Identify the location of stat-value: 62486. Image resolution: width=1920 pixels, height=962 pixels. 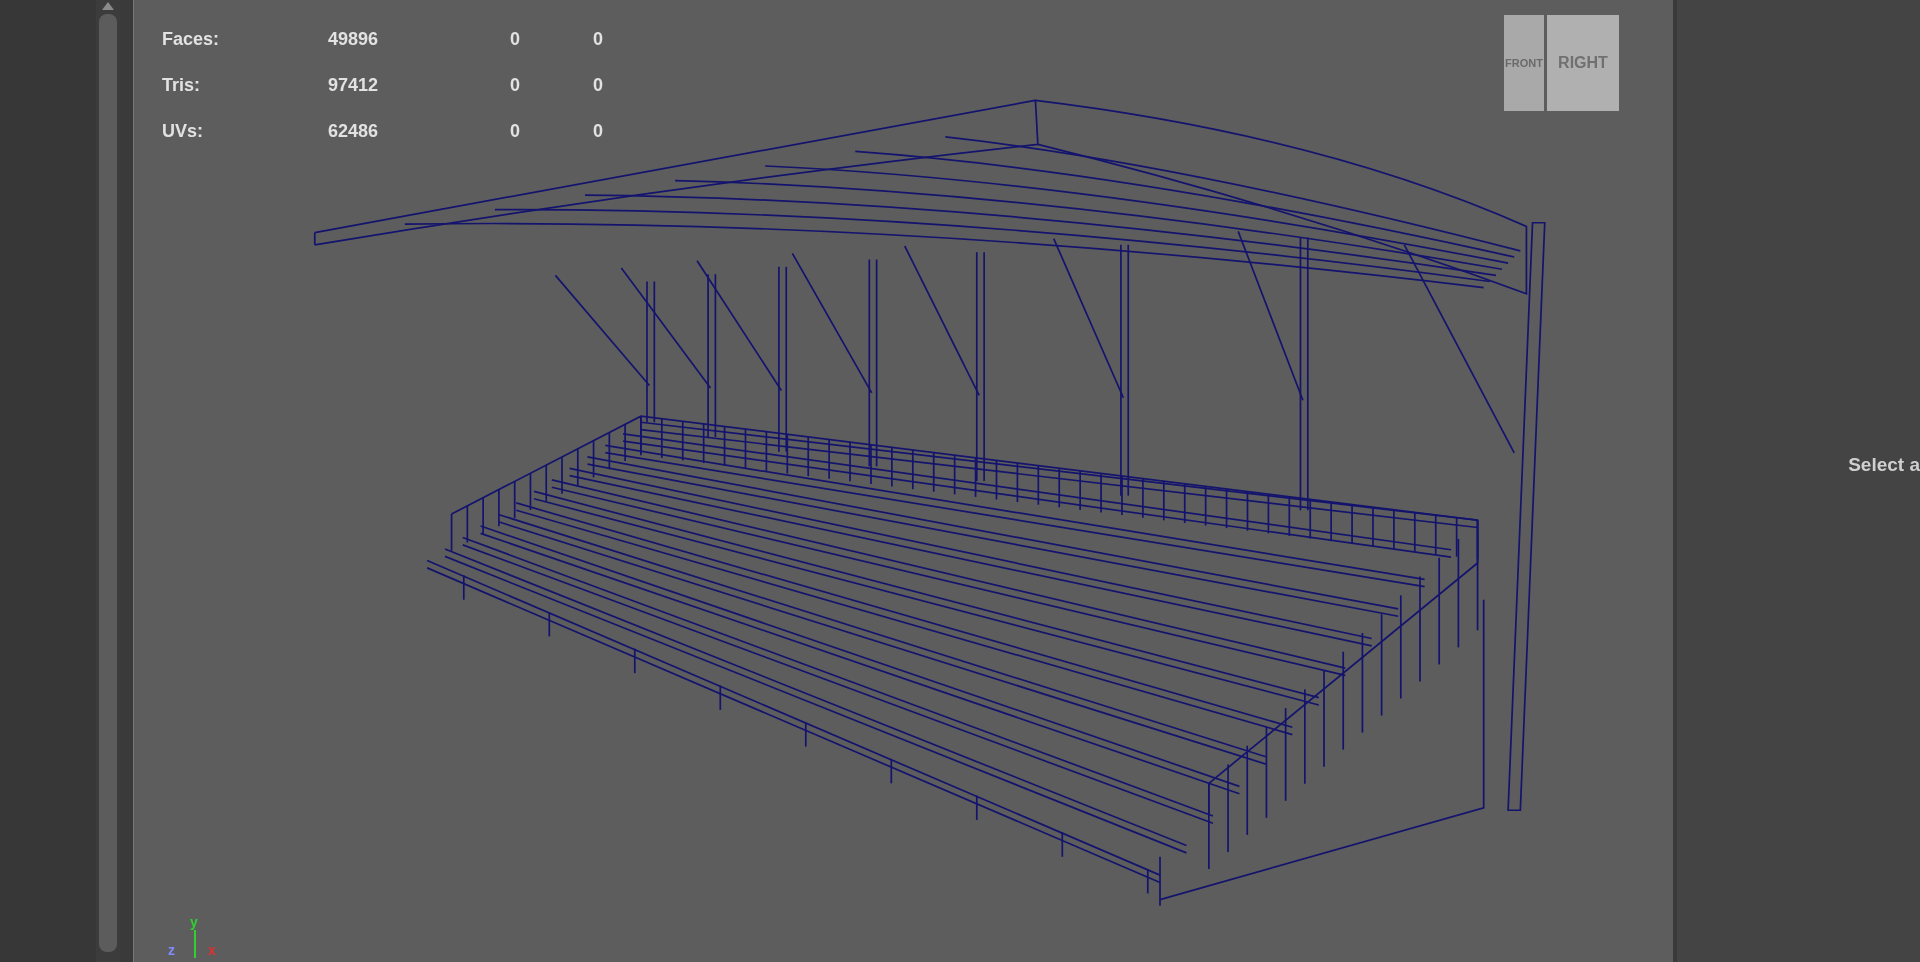
(354, 131).